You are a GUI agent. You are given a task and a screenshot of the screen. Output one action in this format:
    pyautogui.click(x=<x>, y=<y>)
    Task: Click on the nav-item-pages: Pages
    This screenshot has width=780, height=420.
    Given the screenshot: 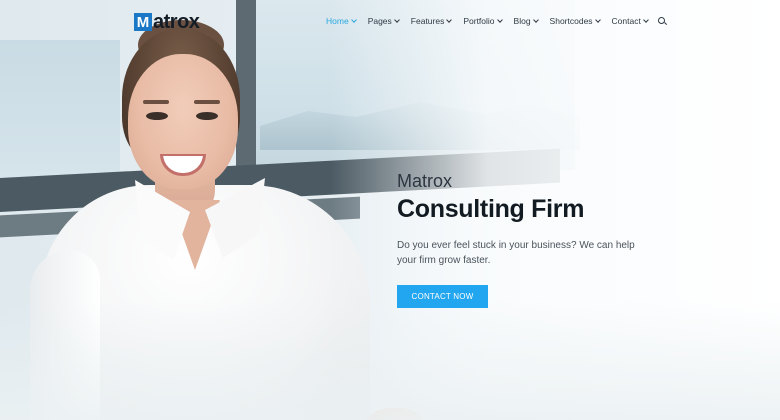 What is the action you would take?
    pyautogui.click(x=383, y=21)
    